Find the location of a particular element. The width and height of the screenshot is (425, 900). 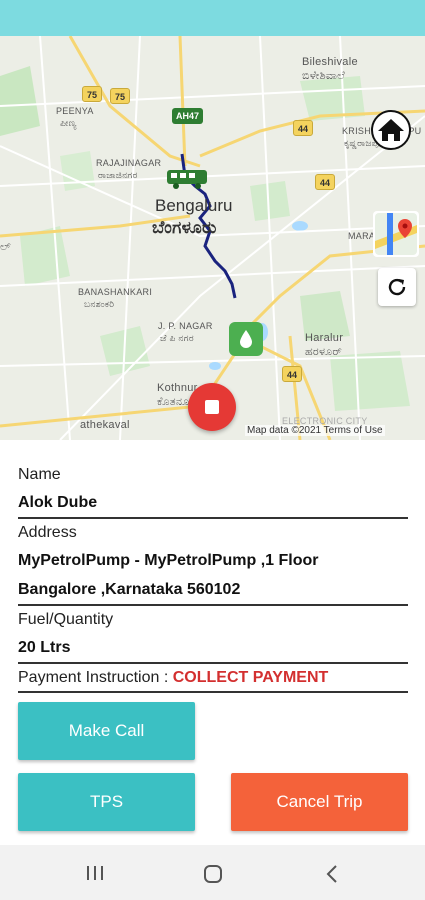

map-label-rajajinagar-kn: ರಾಜಾಜಿನಗರ is located at coordinates (118, 175).